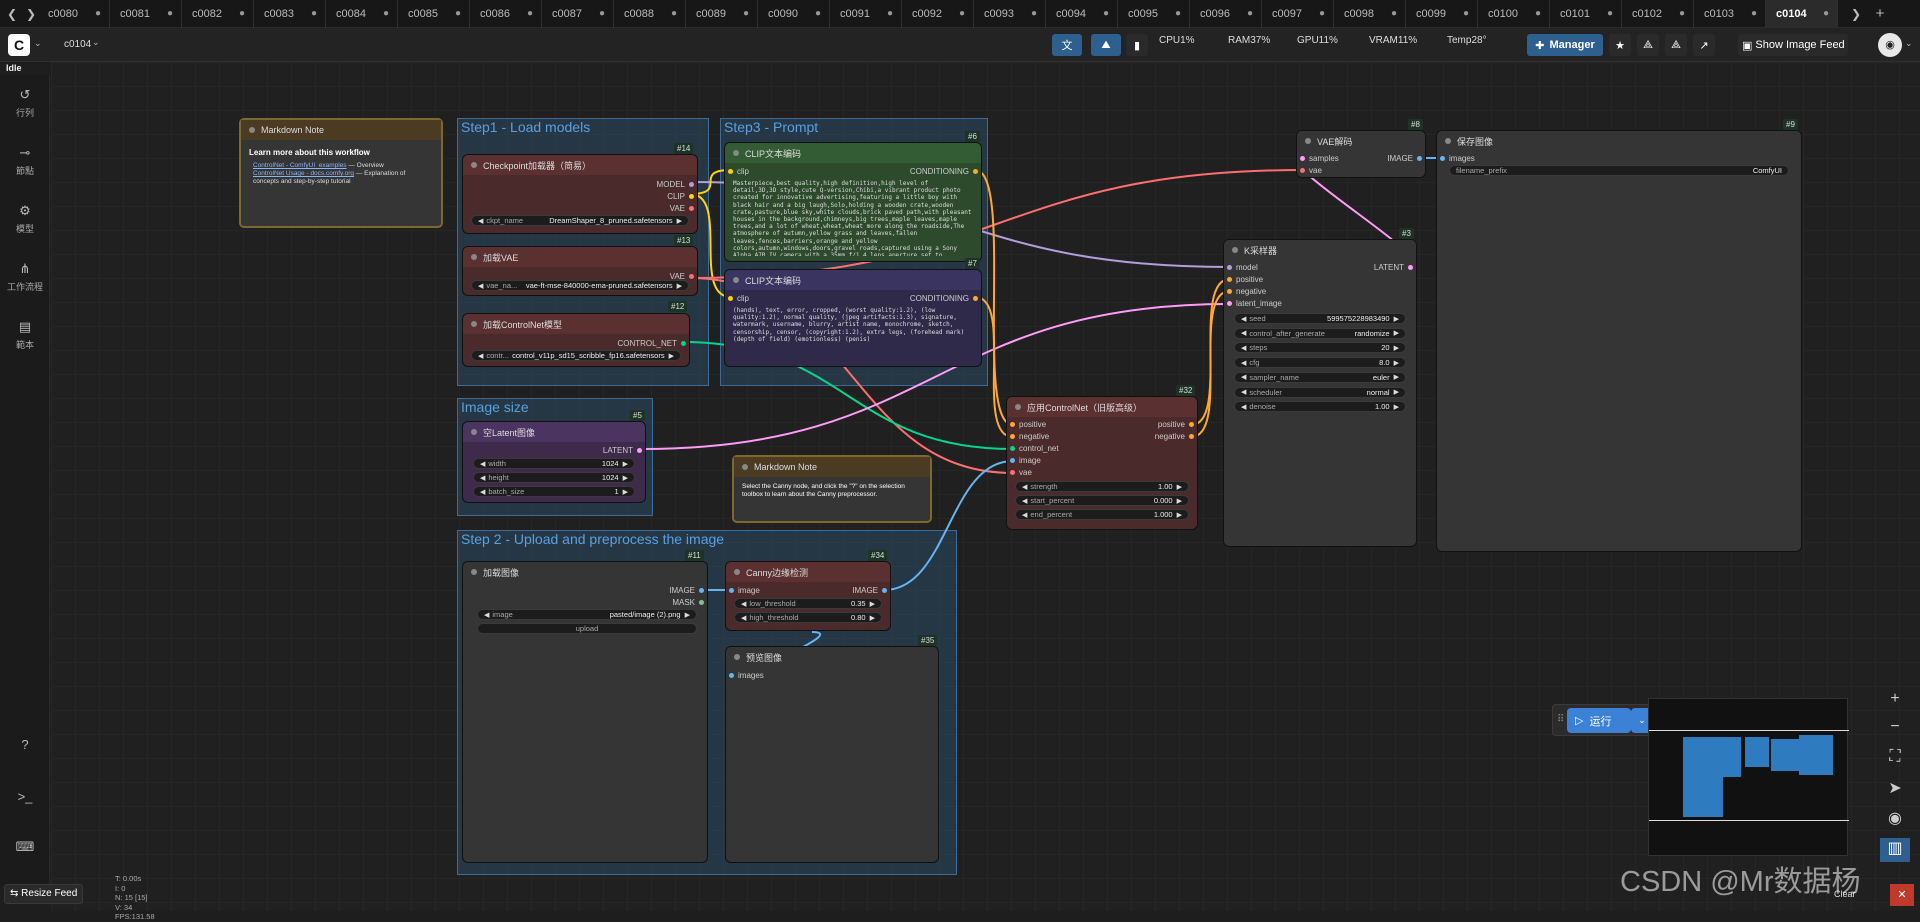 This screenshot has height=922, width=1920. Describe the element at coordinates (1457, 158) in the screenshot. I see `node-slot: images` at that location.